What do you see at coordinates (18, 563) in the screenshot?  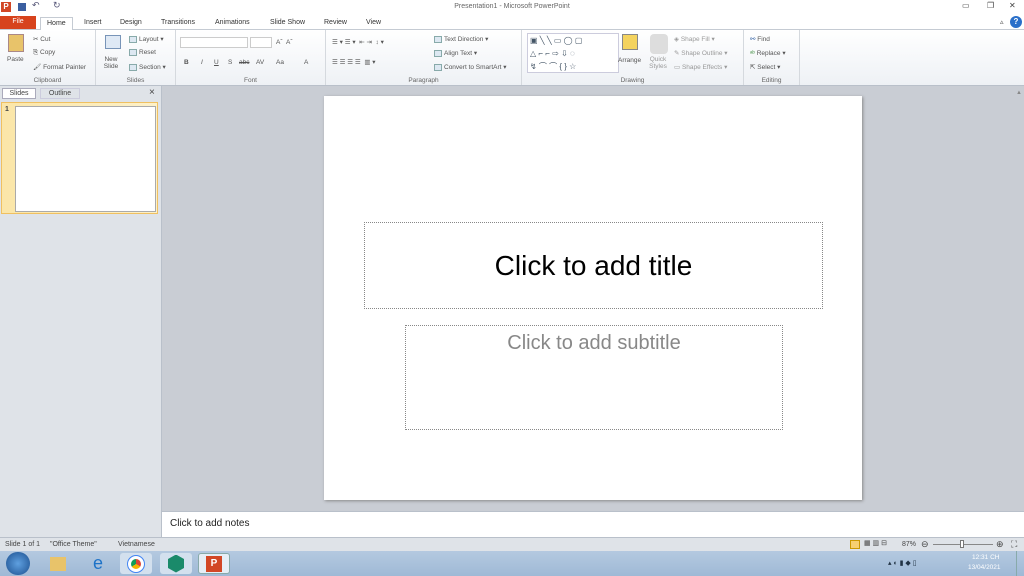 I see `start-button` at bounding box center [18, 563].